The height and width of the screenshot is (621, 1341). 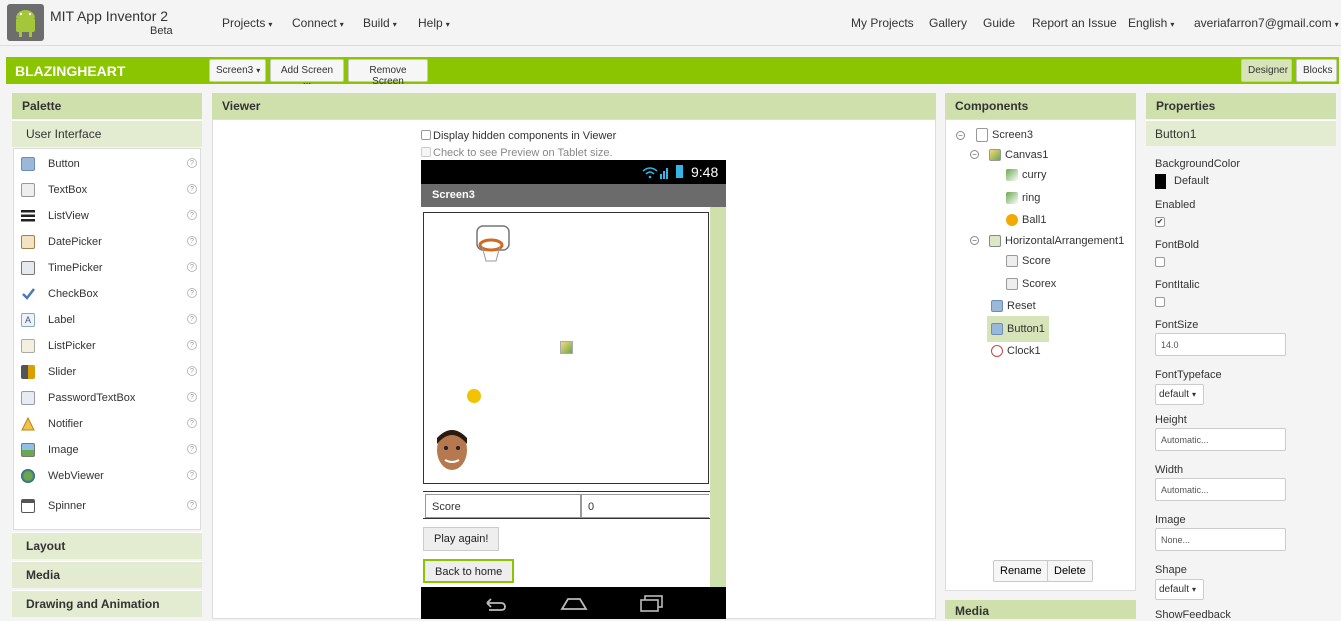 I want to click on palette-item-passwordtextbox: PasswordTextBox ?, so click(x=107, y=398).